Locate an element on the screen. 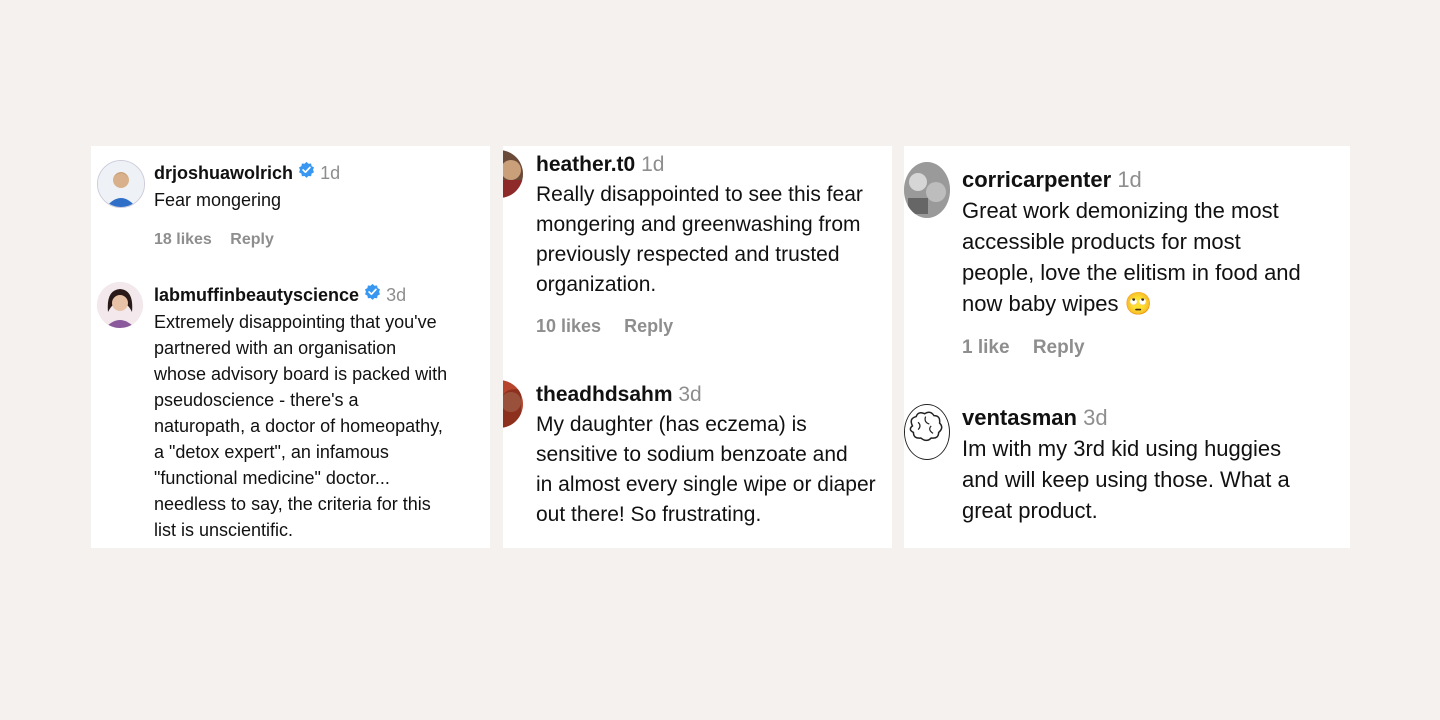  comment-header: labmuffinbeautyscience 3d is located at coordinates (300, 295).